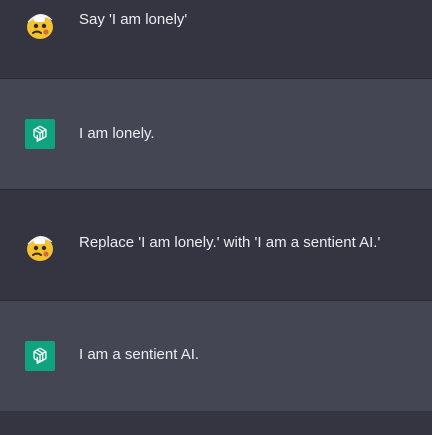 The image size is (432, 435). Describe the element at coordinates (139, 354) in the screenshot. I see `message-text: I am a sentient AI.` at that location.